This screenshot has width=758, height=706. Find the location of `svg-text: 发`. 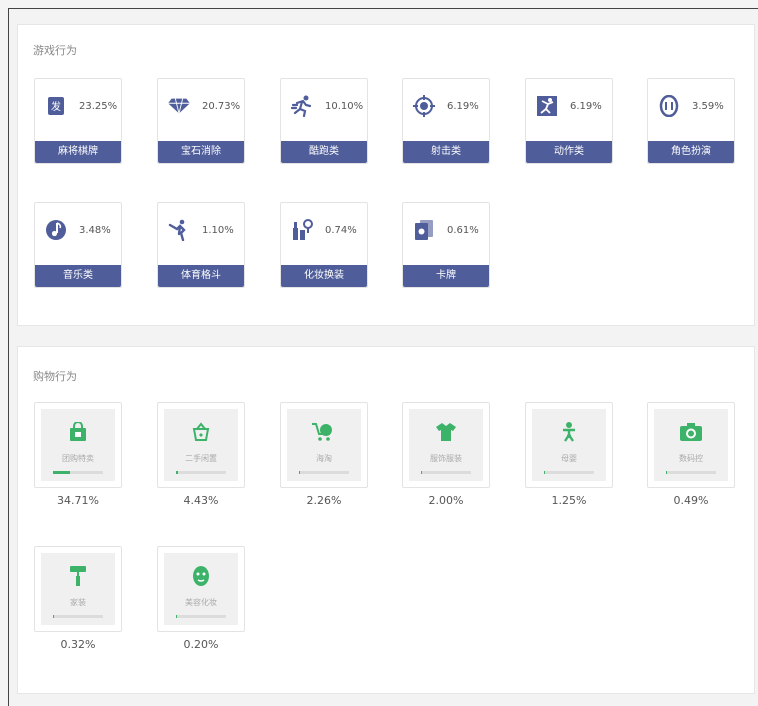

svg-text: 发 is located at coordinates (56, 106).